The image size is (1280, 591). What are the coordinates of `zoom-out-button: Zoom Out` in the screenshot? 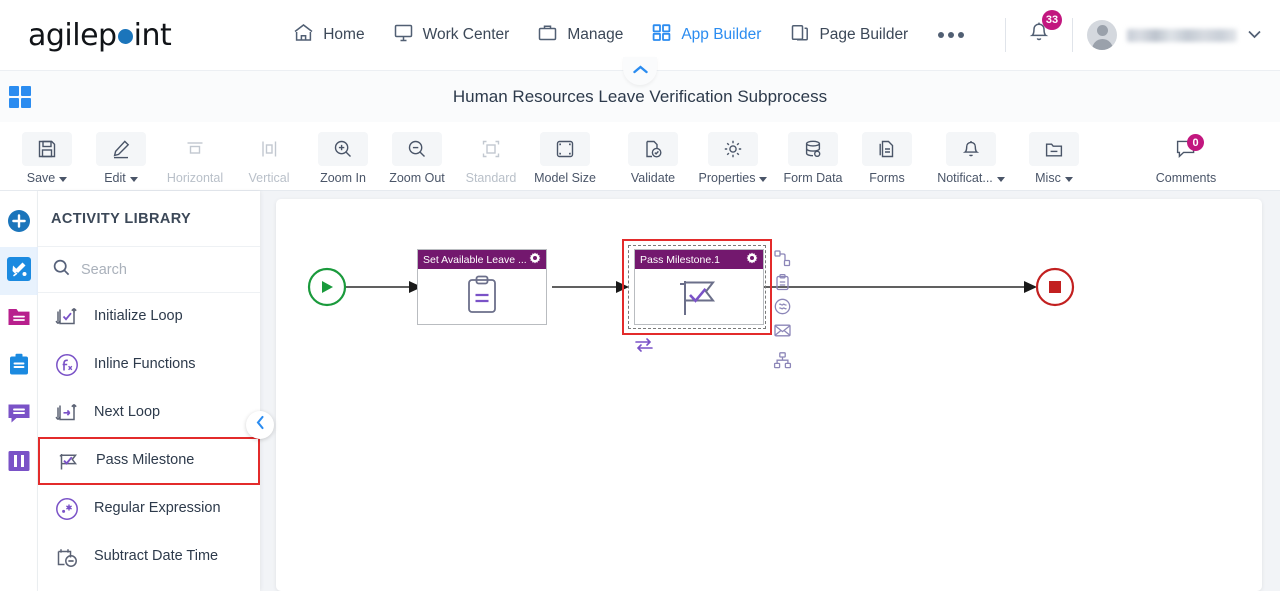 It's located at (417, 157).